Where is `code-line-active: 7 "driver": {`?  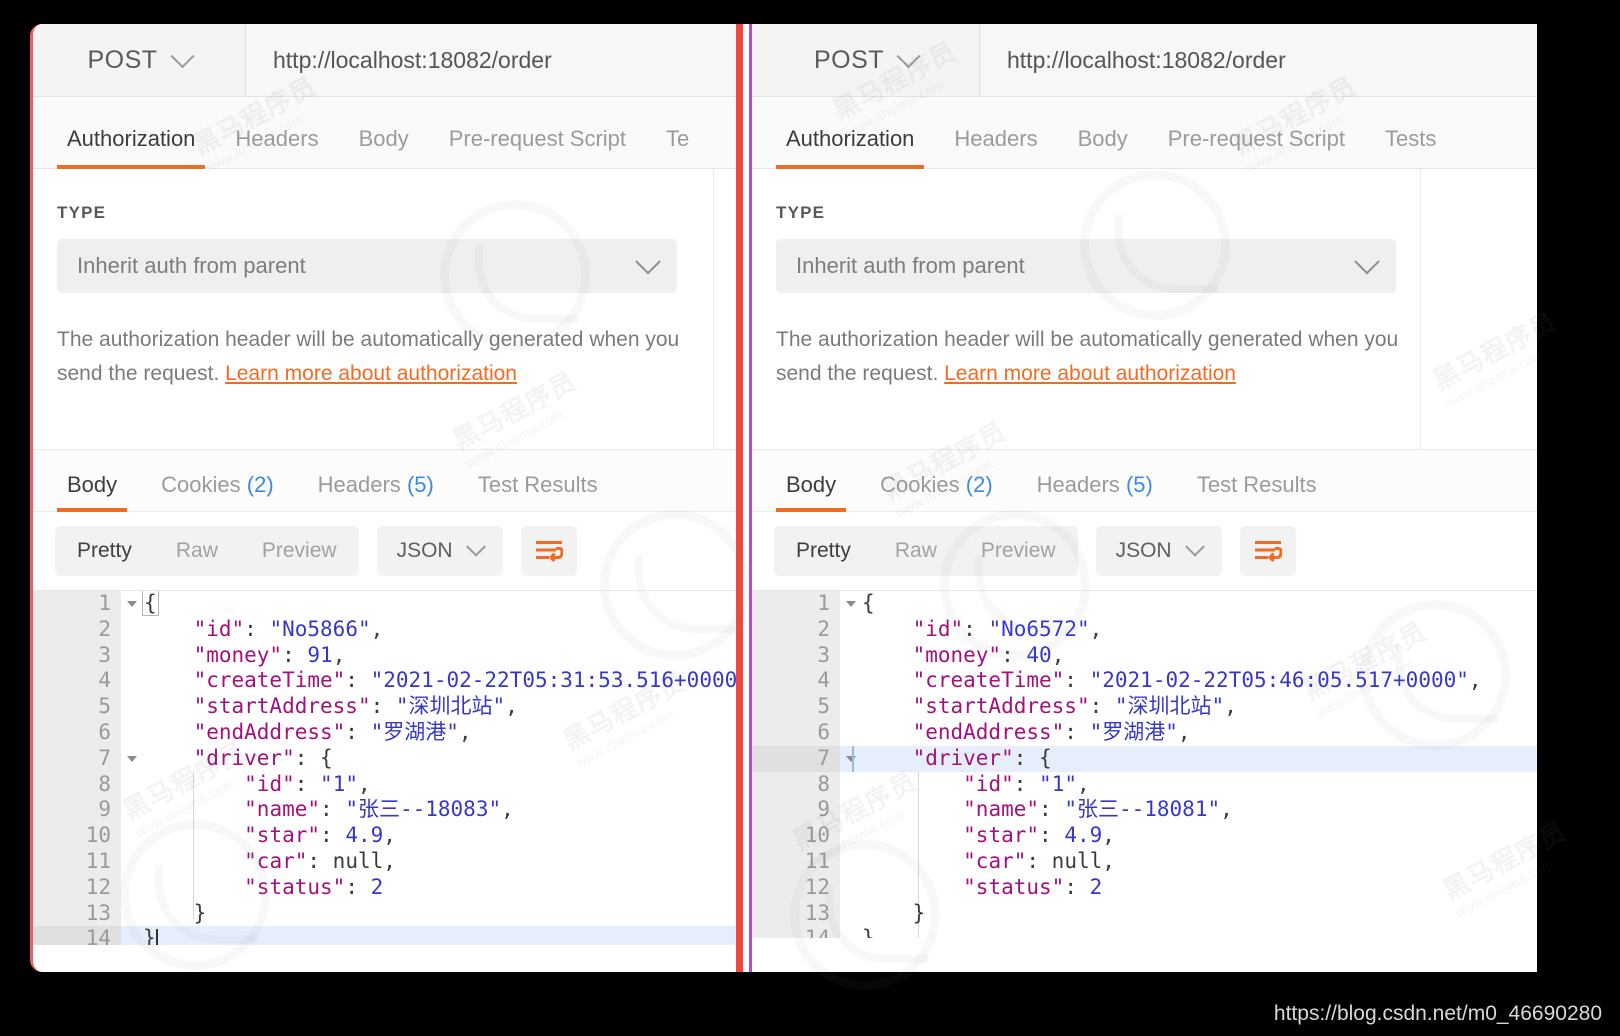
code-line-active: 7 "driver": { is located at coordinates (1144, 758).